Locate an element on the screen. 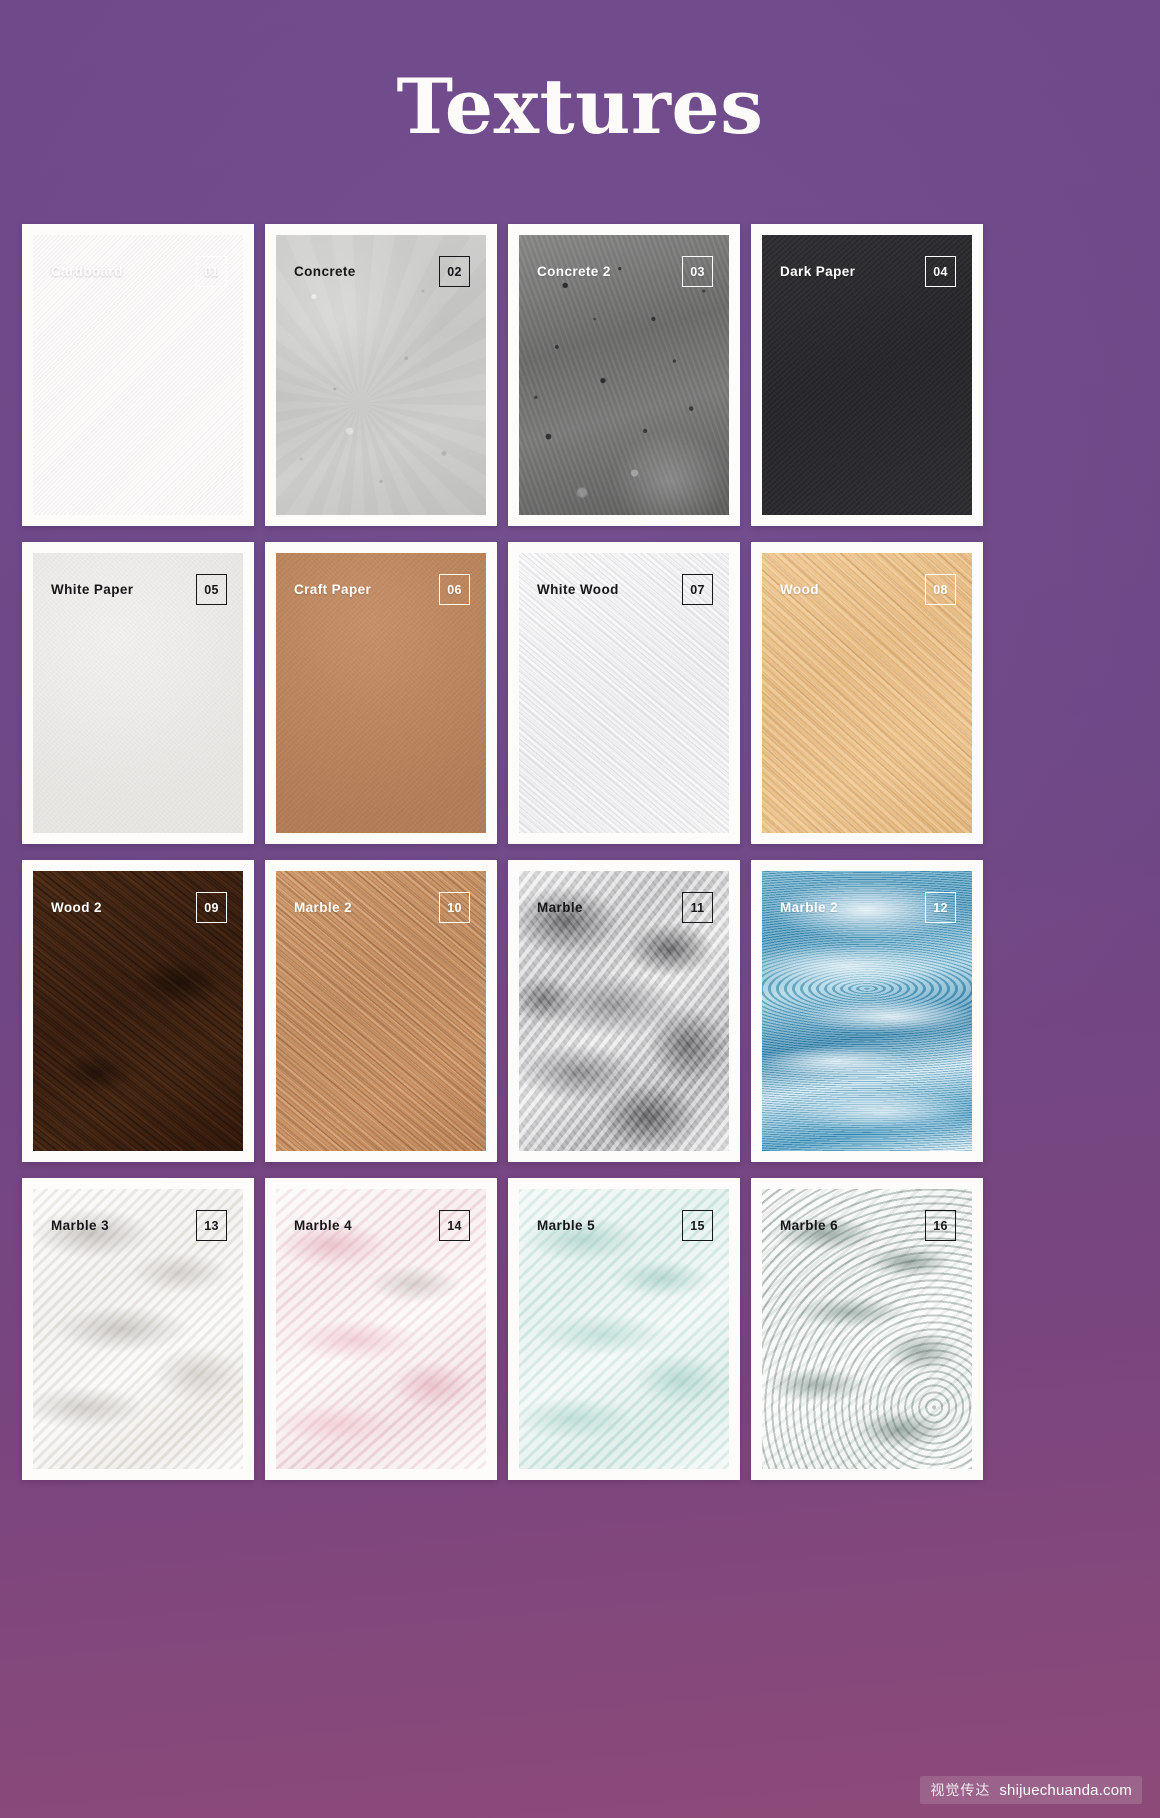  texture-card: Marble 2 10 is located at coordinates (381, 1011).